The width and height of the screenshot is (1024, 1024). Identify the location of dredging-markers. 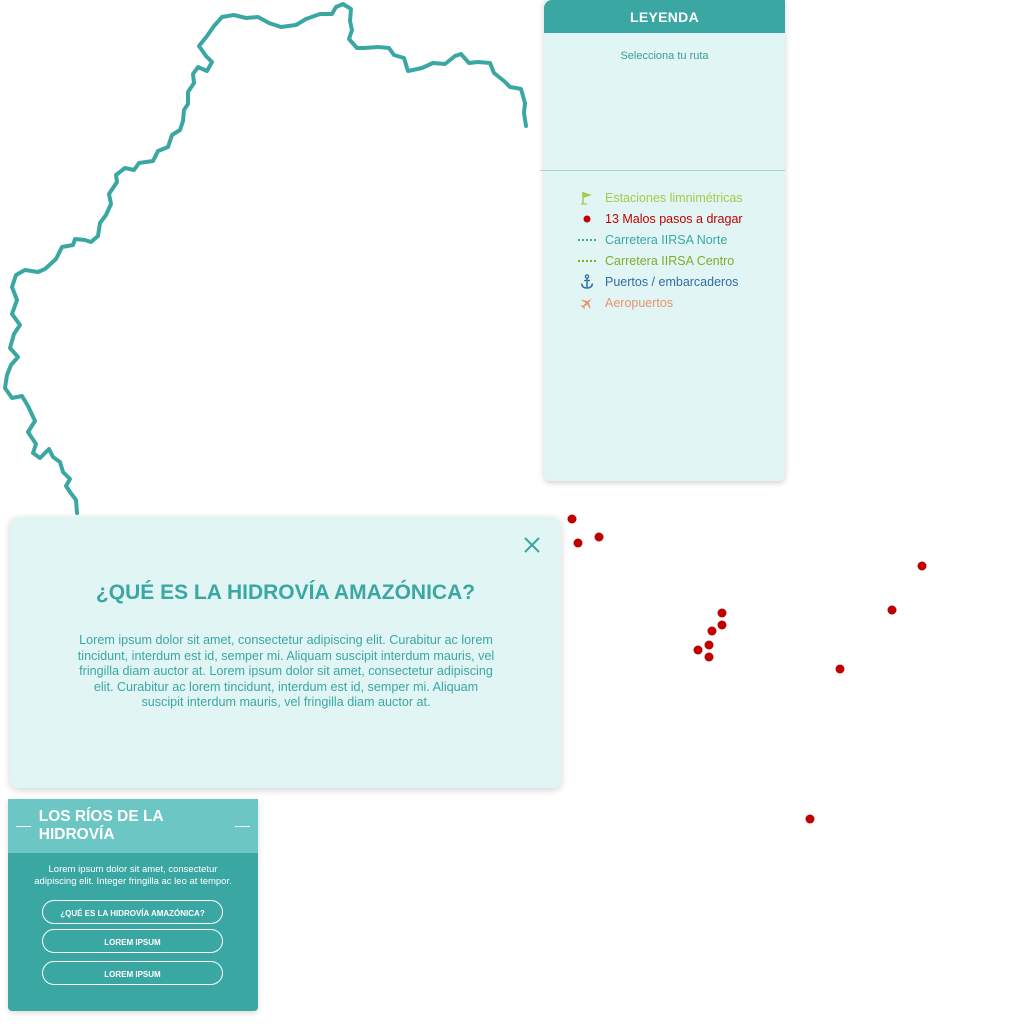
(747, 669).